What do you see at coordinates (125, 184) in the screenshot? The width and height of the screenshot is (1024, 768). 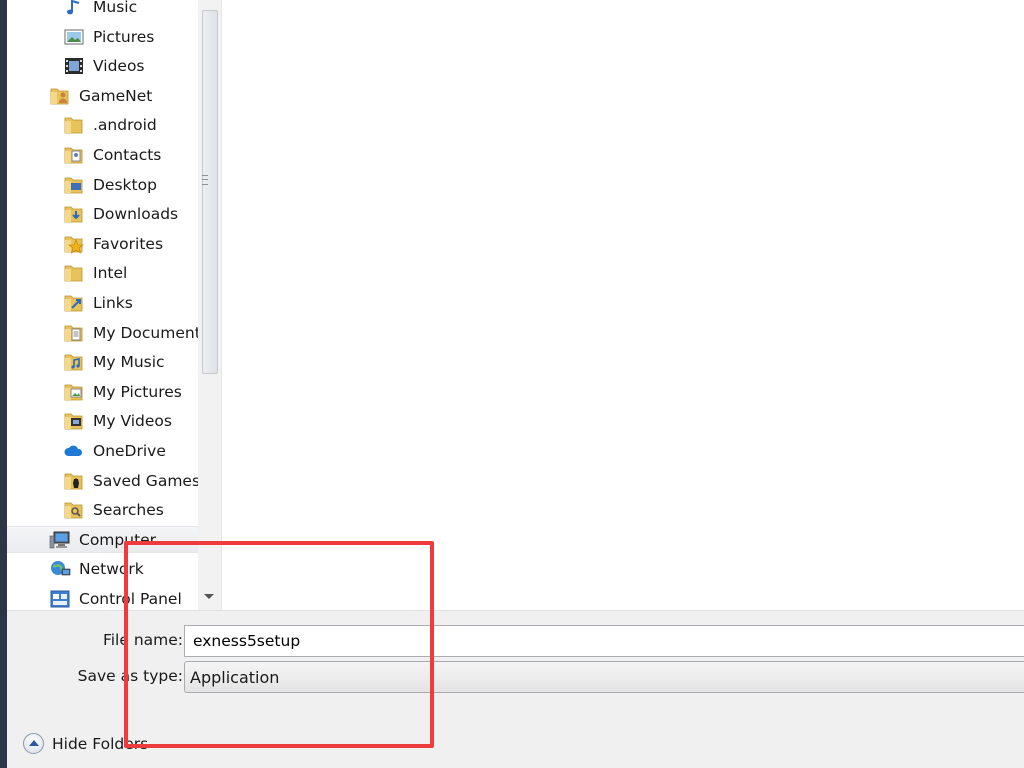 I see `tree-item-label: Desktop` at bounding box center [125, 184].